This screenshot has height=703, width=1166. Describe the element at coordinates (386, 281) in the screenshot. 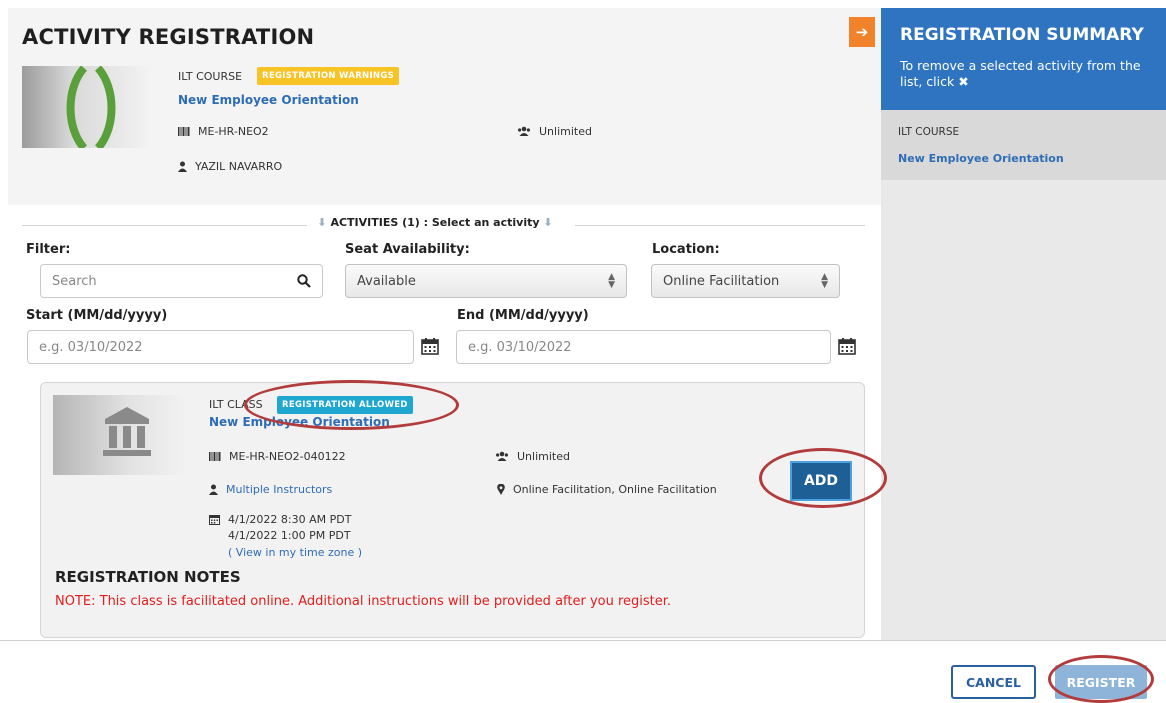

I see `seat-availability-value: Available` at that location.